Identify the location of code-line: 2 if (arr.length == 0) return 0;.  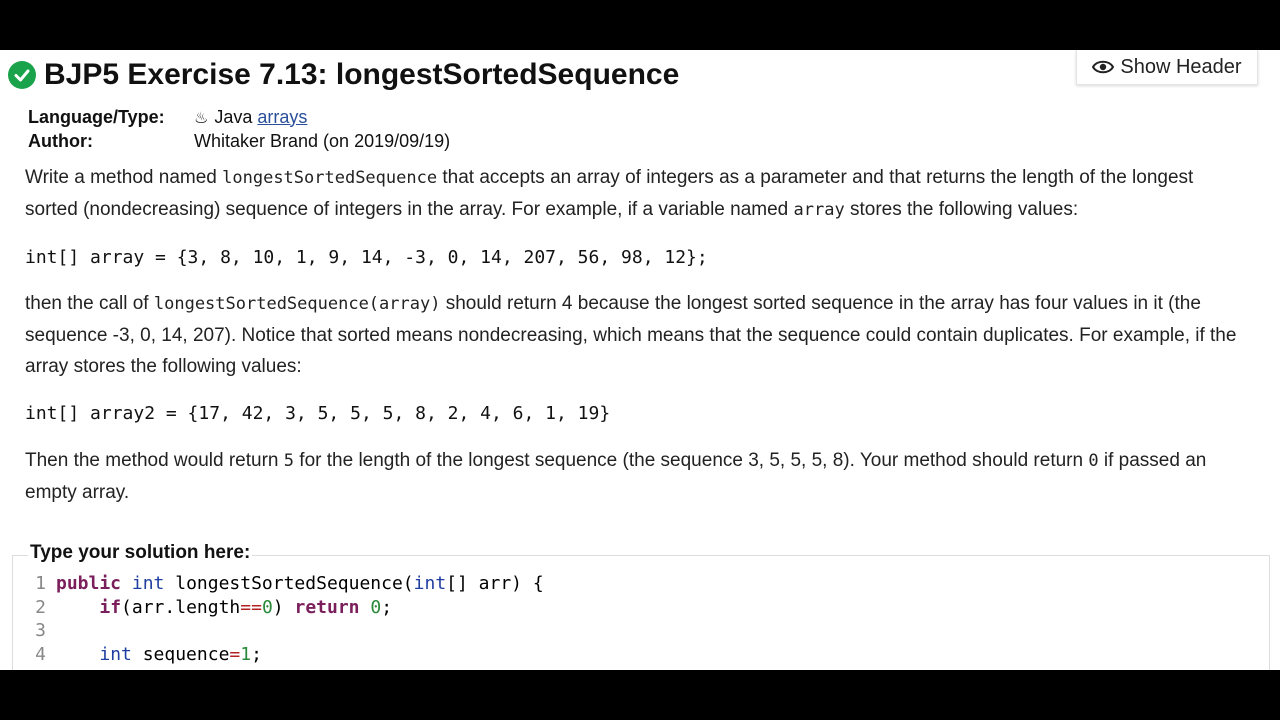
(639, 608).